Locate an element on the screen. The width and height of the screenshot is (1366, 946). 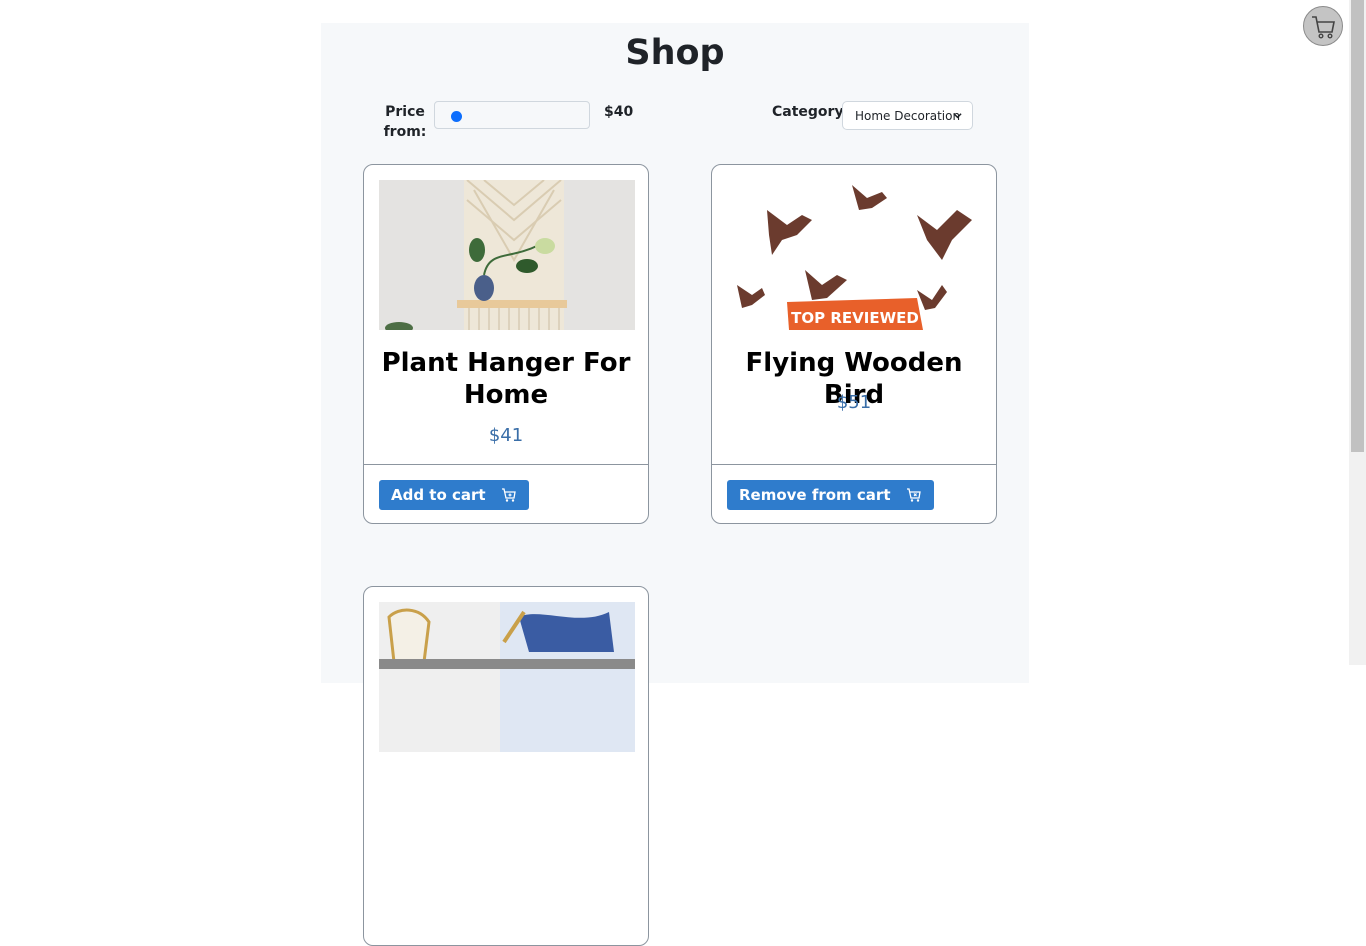
remove-from-cart-button: Remove from cart is located at coordinates (830, 495).